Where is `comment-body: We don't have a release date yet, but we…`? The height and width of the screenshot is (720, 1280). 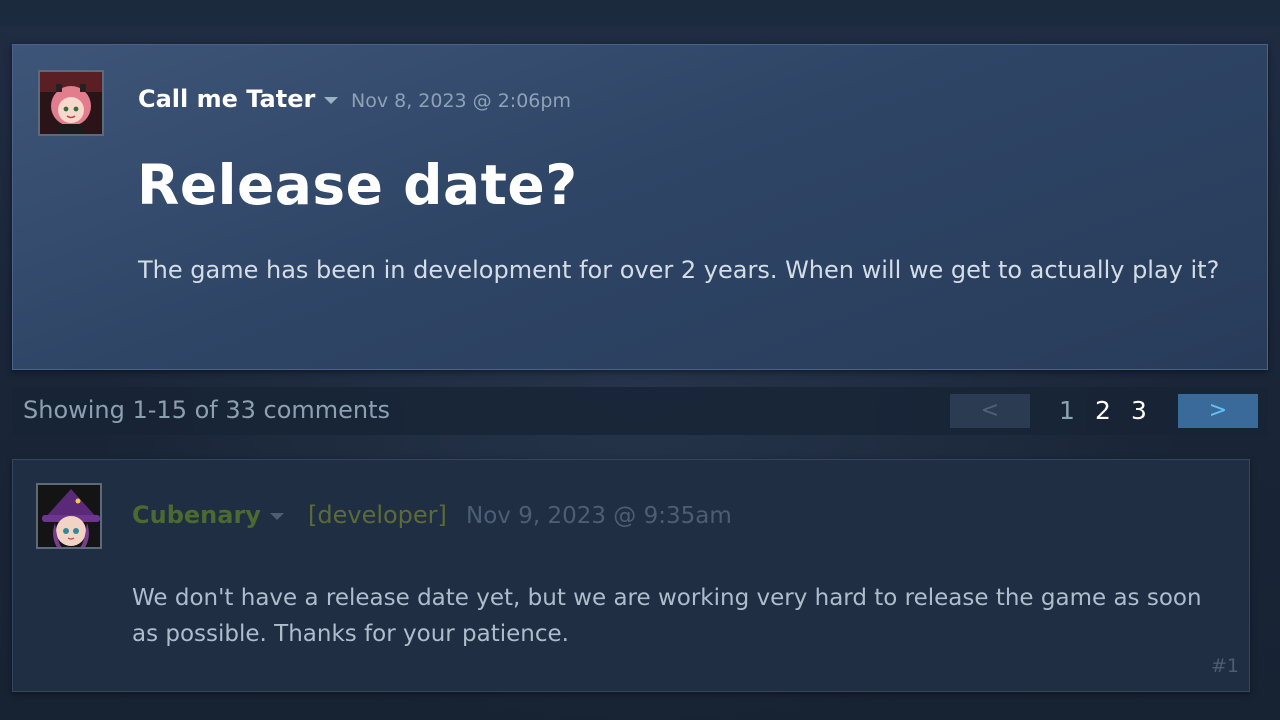 comment-body: We don't have a release date yet, but we… is located at coordinates (667, 616).